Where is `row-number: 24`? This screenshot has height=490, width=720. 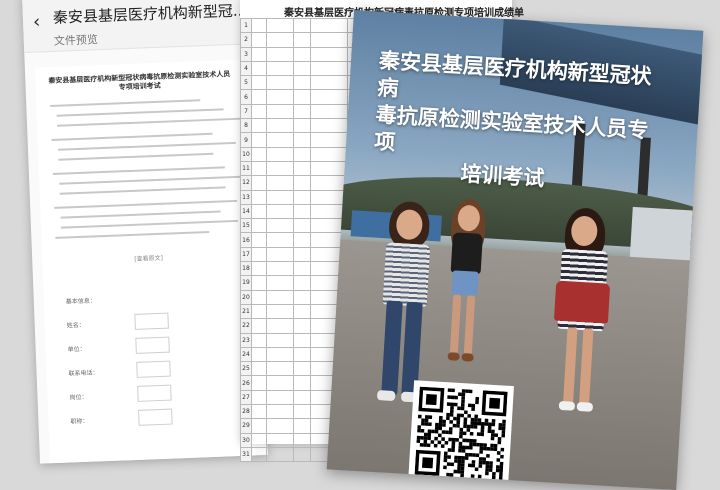
row-number: 24 is located at coordinates (246, 354).